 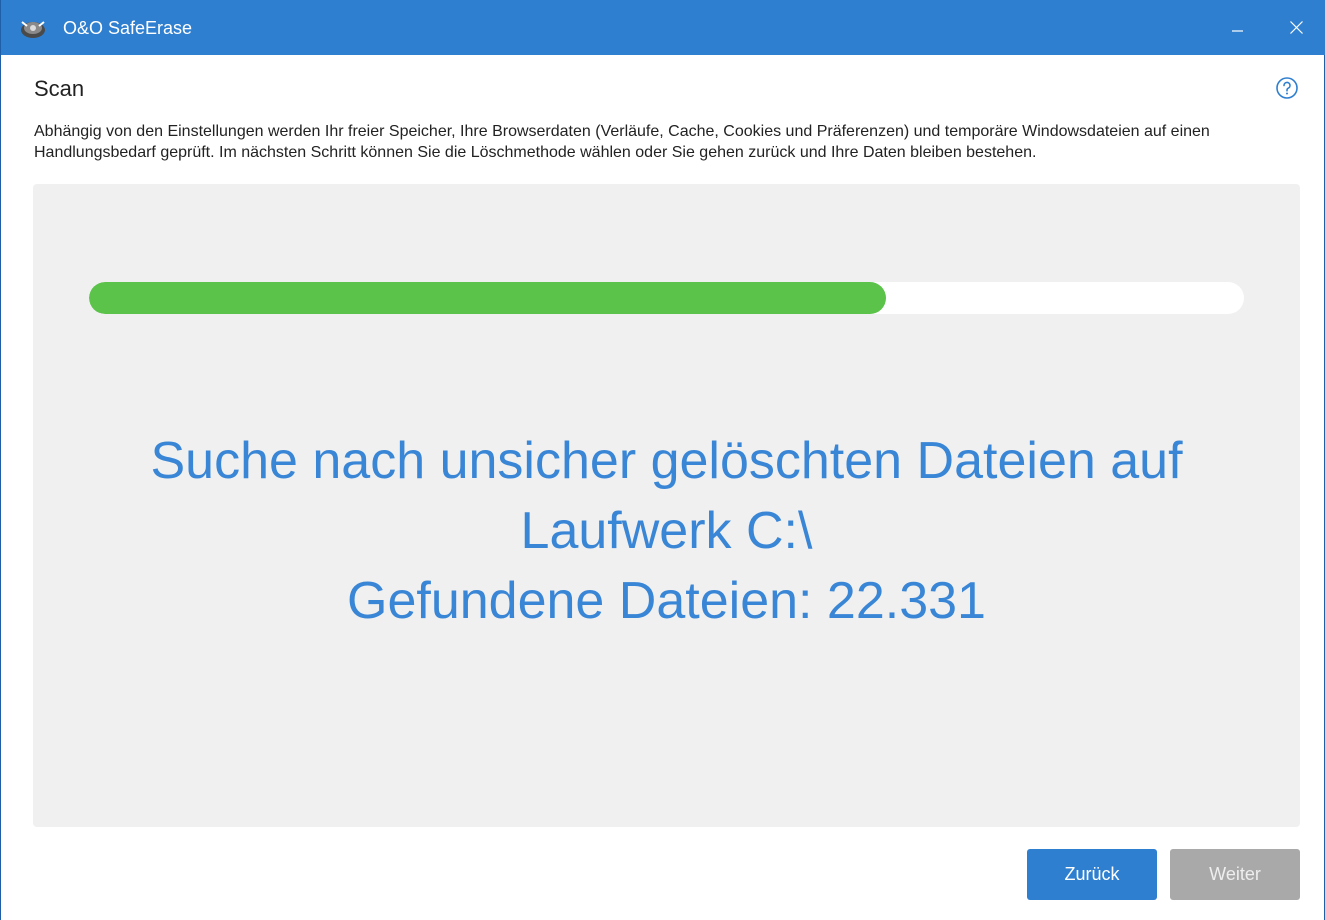 I want to click on help-icon, so click(x=1287, y=88).